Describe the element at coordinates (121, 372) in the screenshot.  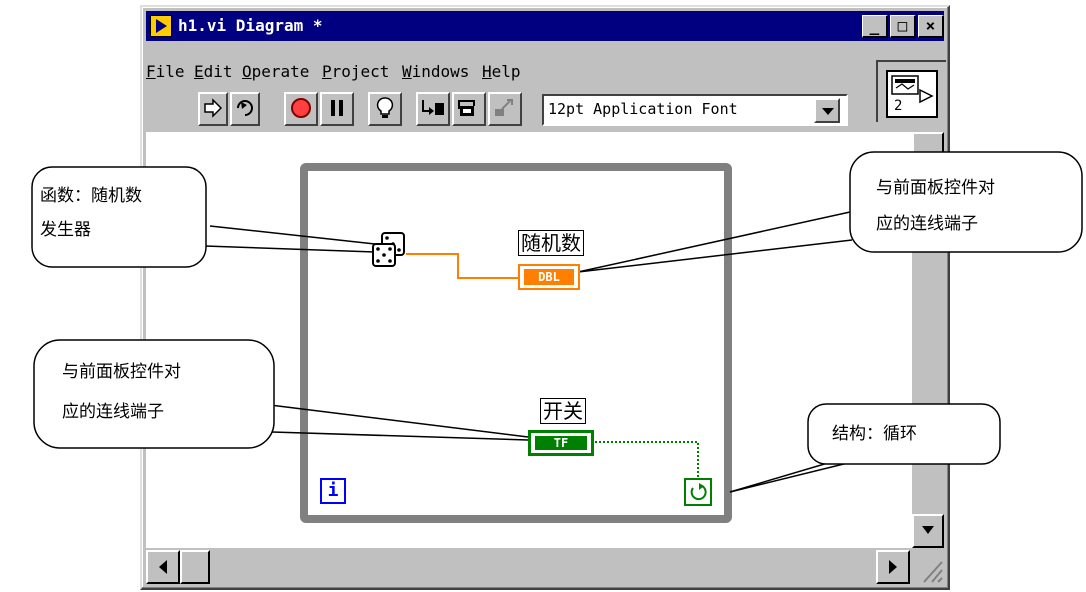
I see `callout-control-line1: 与前面板控件对` at that location.